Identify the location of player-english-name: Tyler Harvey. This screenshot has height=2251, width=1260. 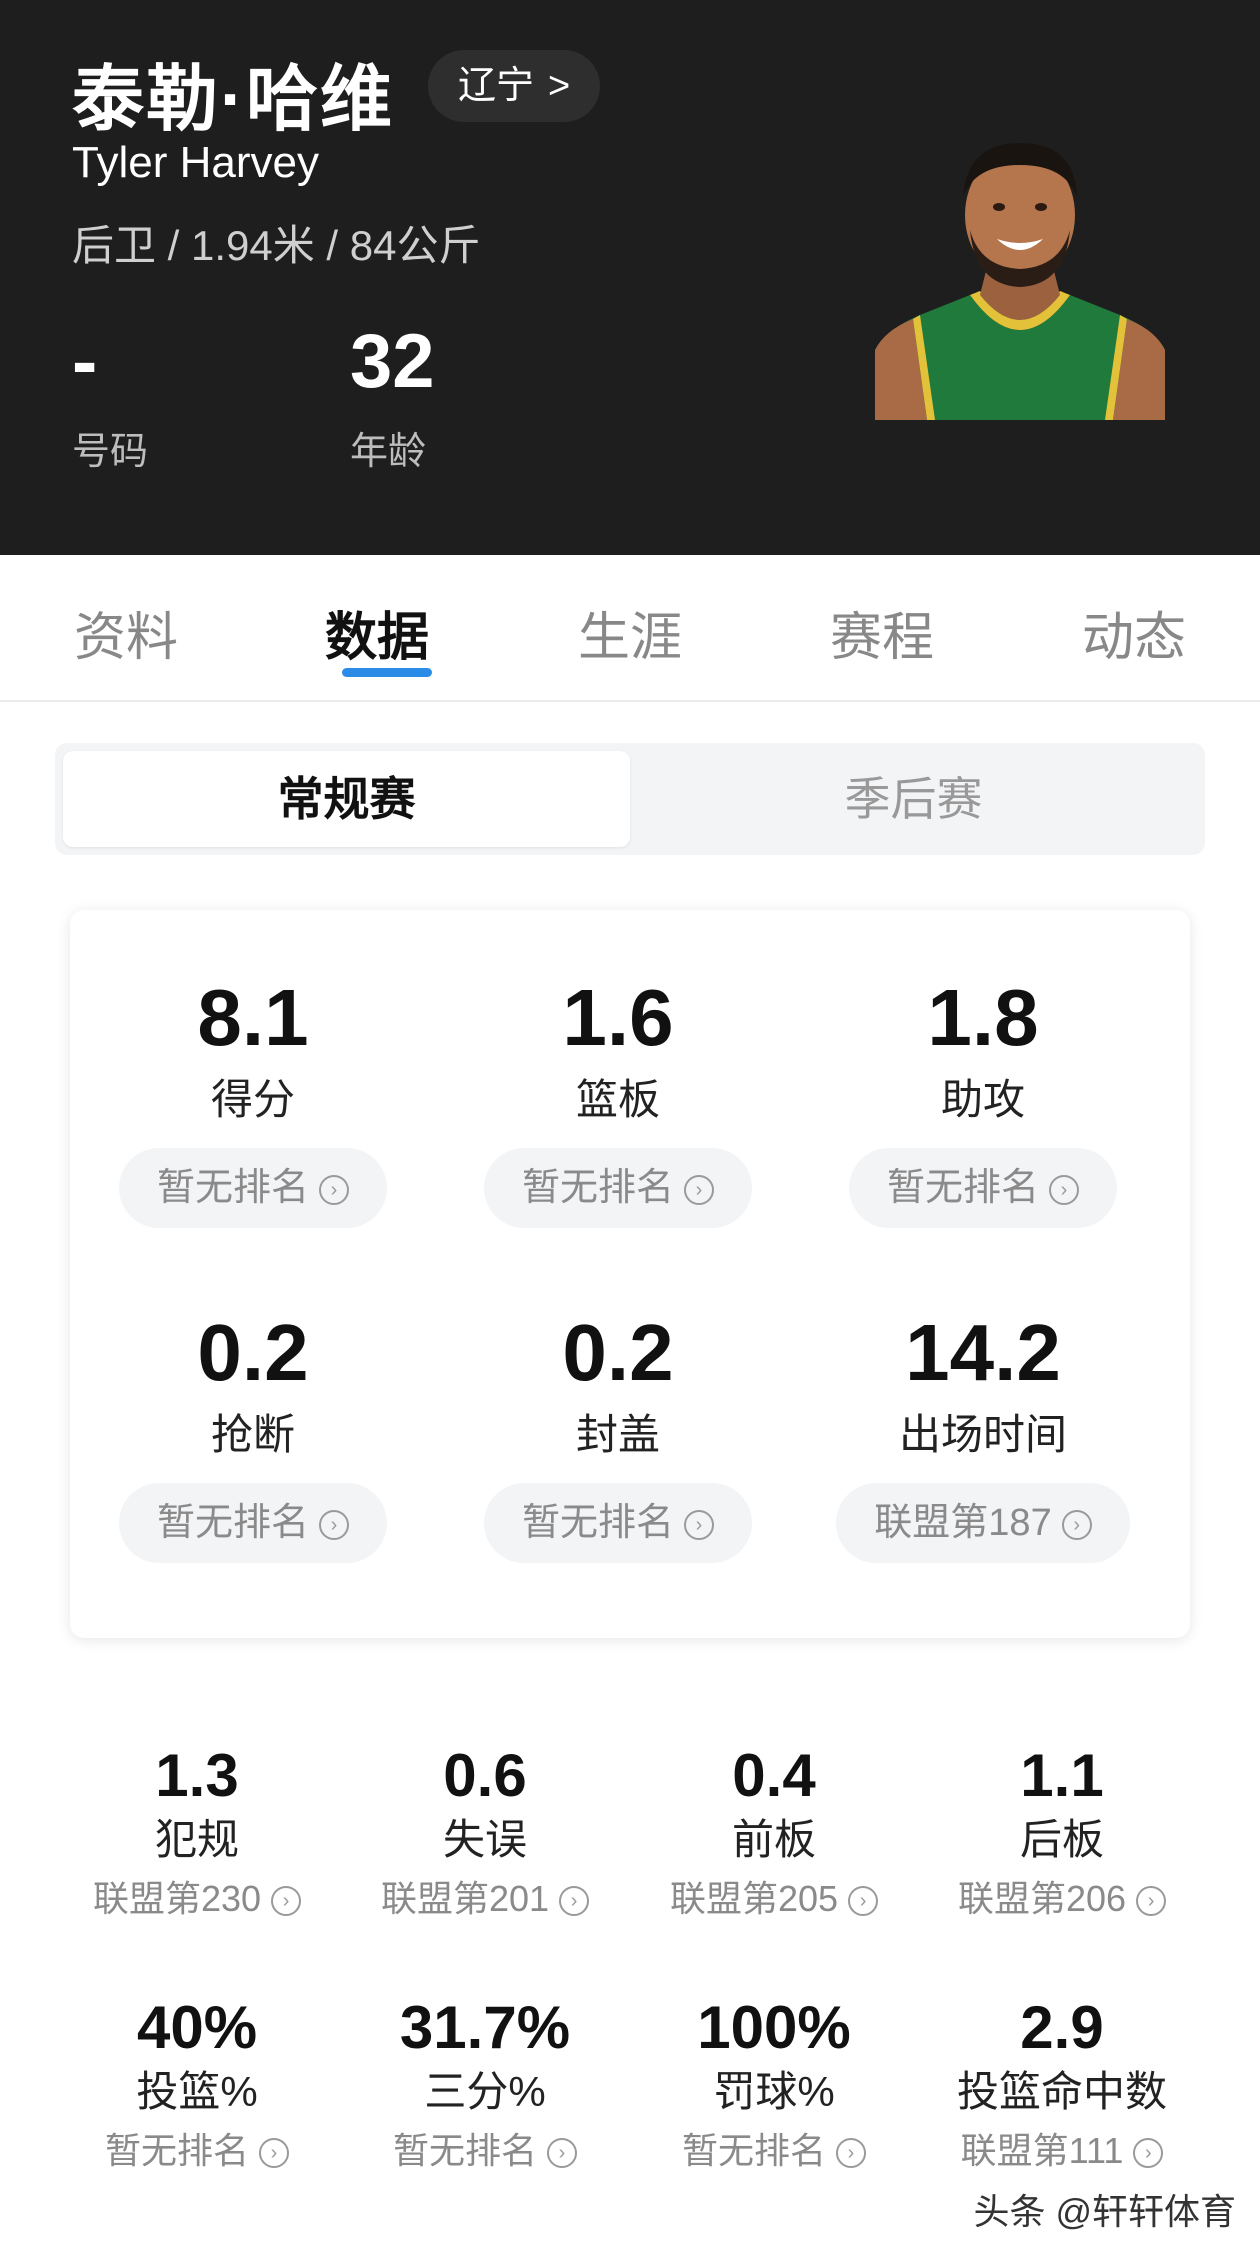
(195, 162).